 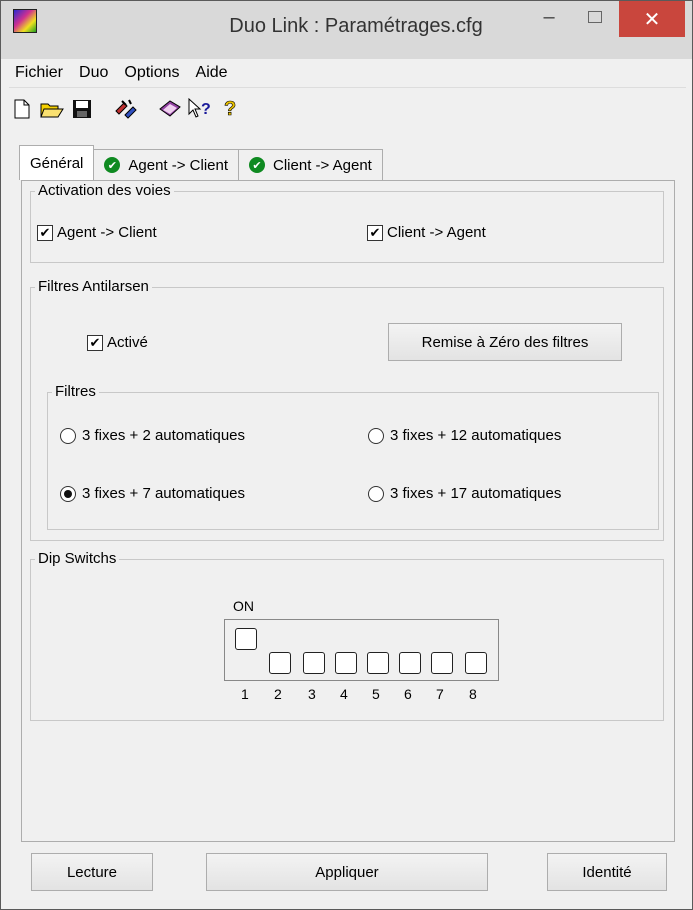 I want to click on filter-option-7-auto: 3 fixes + 7 automatiques, so click(x=152, y=493).